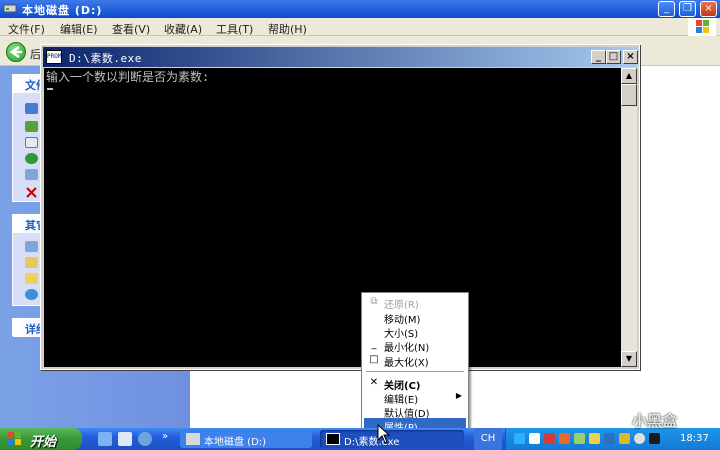 This screenshot has height=450, width=720. I want to click on taskbar: 开始 » 本地磁盘 (D:) D:\素数.exe CH 18:37, so click(360, 439).